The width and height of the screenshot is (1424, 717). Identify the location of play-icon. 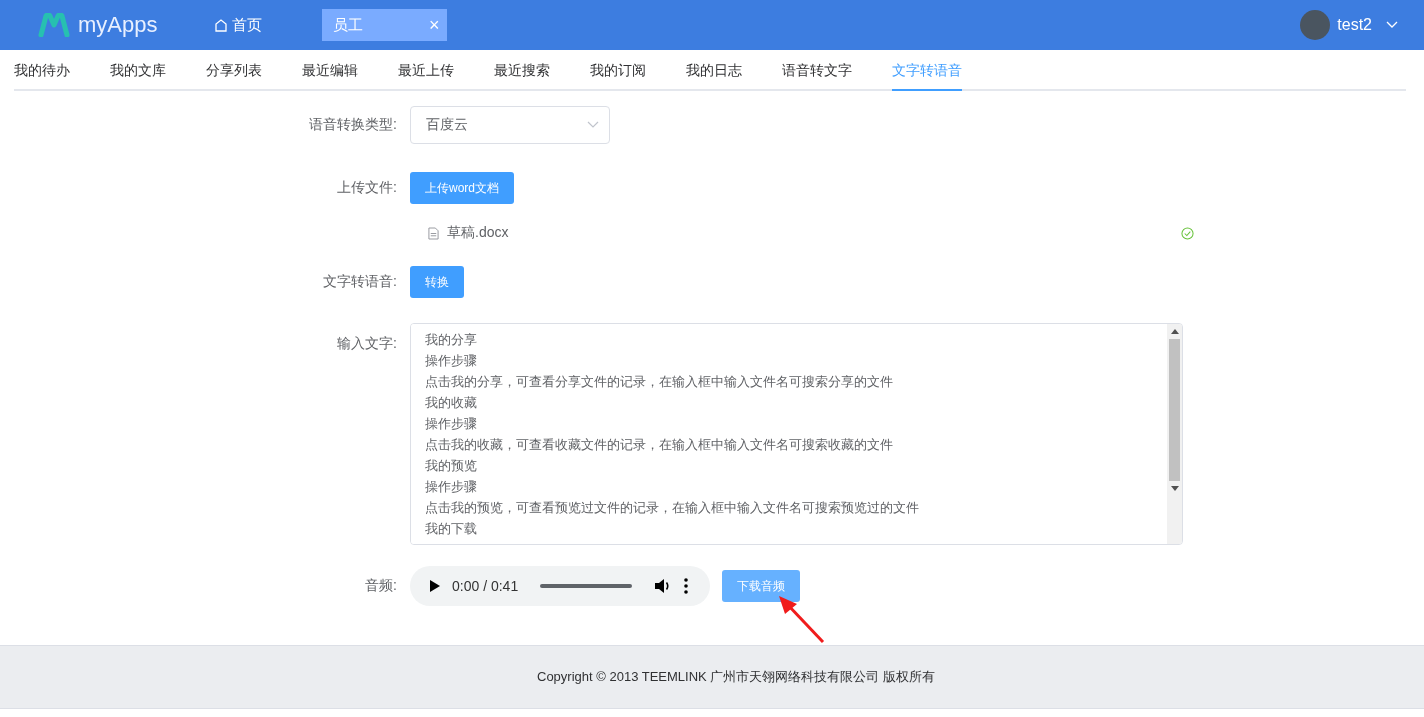
(435, 586).